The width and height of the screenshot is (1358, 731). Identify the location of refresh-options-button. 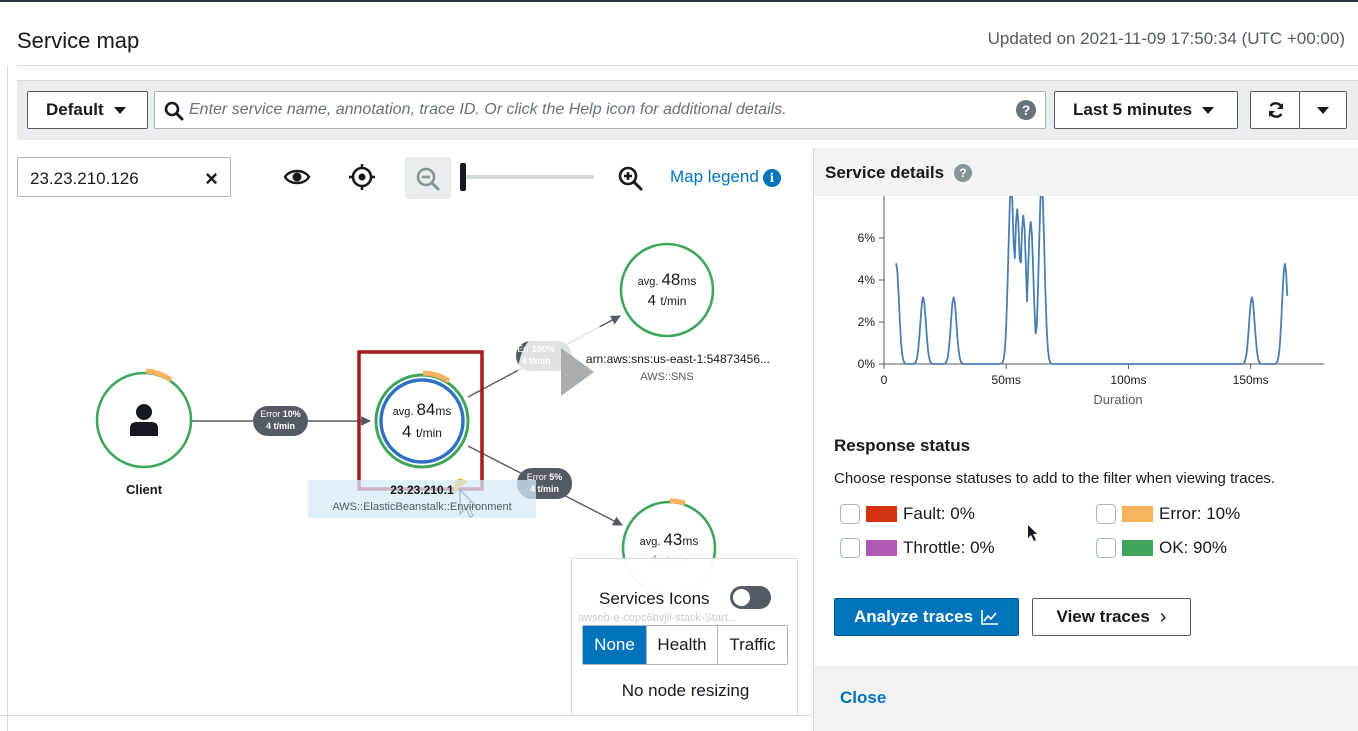
(1323, 110).